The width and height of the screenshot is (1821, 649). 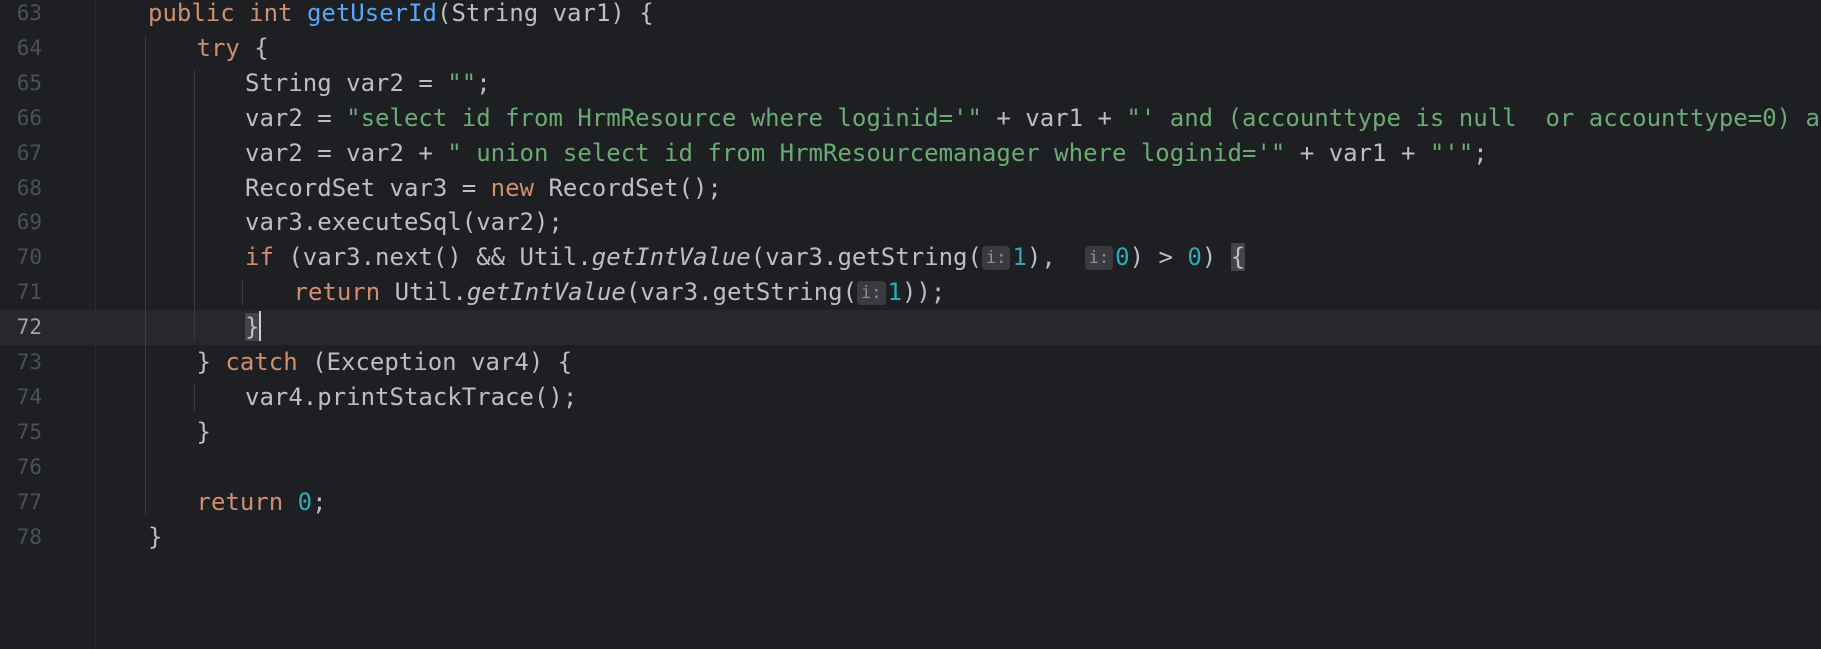 I want to click on code-text: var4.printStackTrace();, so click(x=411, y=397).